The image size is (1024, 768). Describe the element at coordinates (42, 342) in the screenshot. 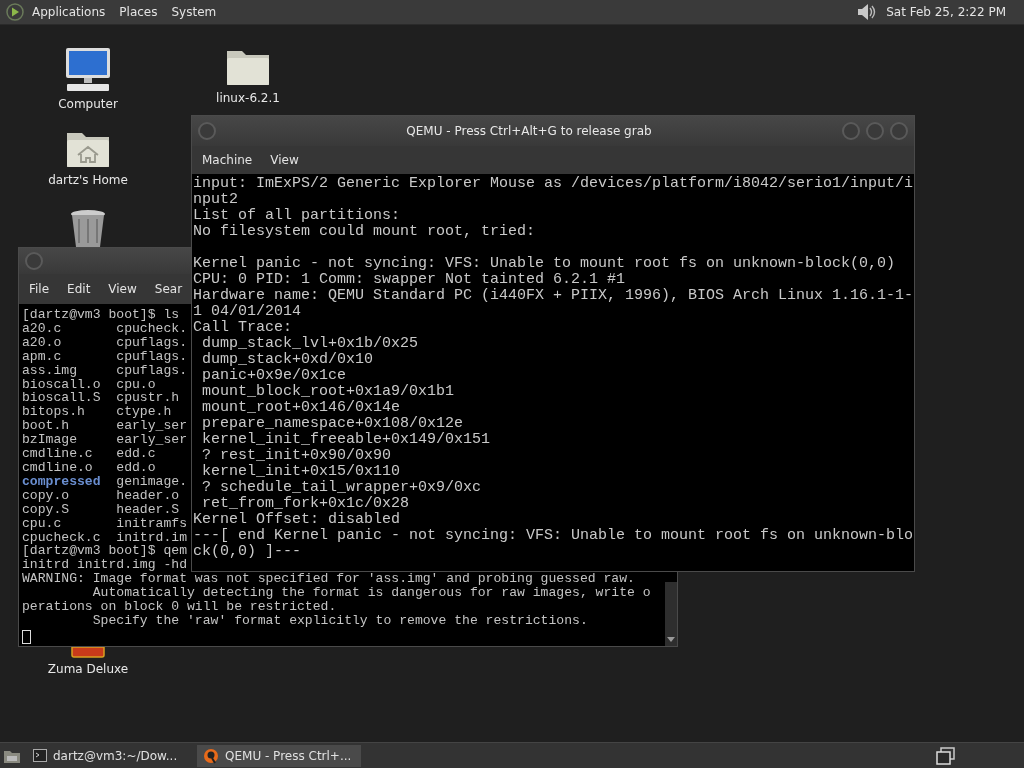

I see `file-name: a20.o` at that location.